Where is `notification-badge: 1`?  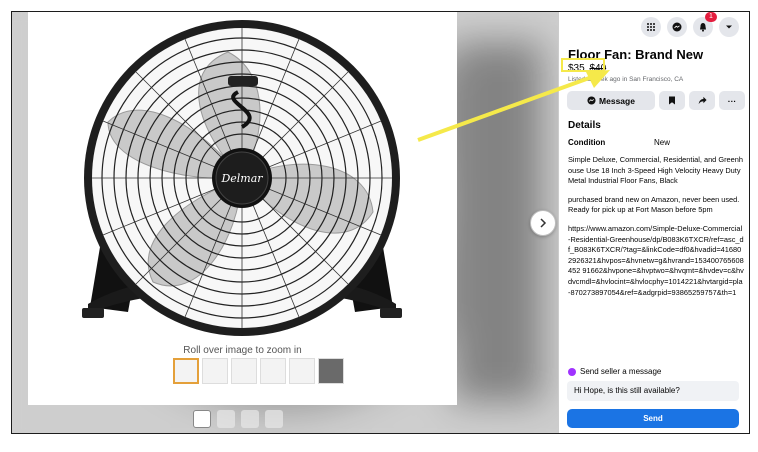
notification-badge: 1 is located at coordinates (711, 17).